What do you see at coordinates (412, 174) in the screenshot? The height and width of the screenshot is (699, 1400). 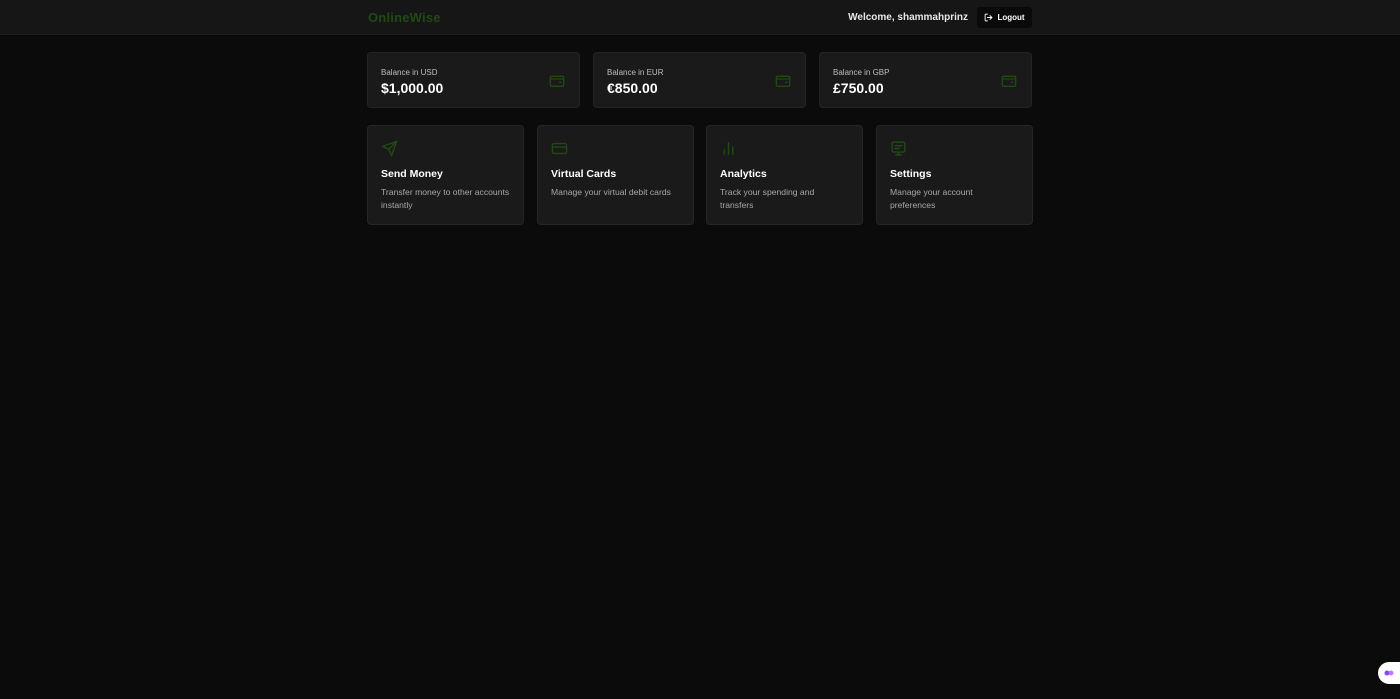 I see `feature-title: Send Money` at bounding box center [412, 174].